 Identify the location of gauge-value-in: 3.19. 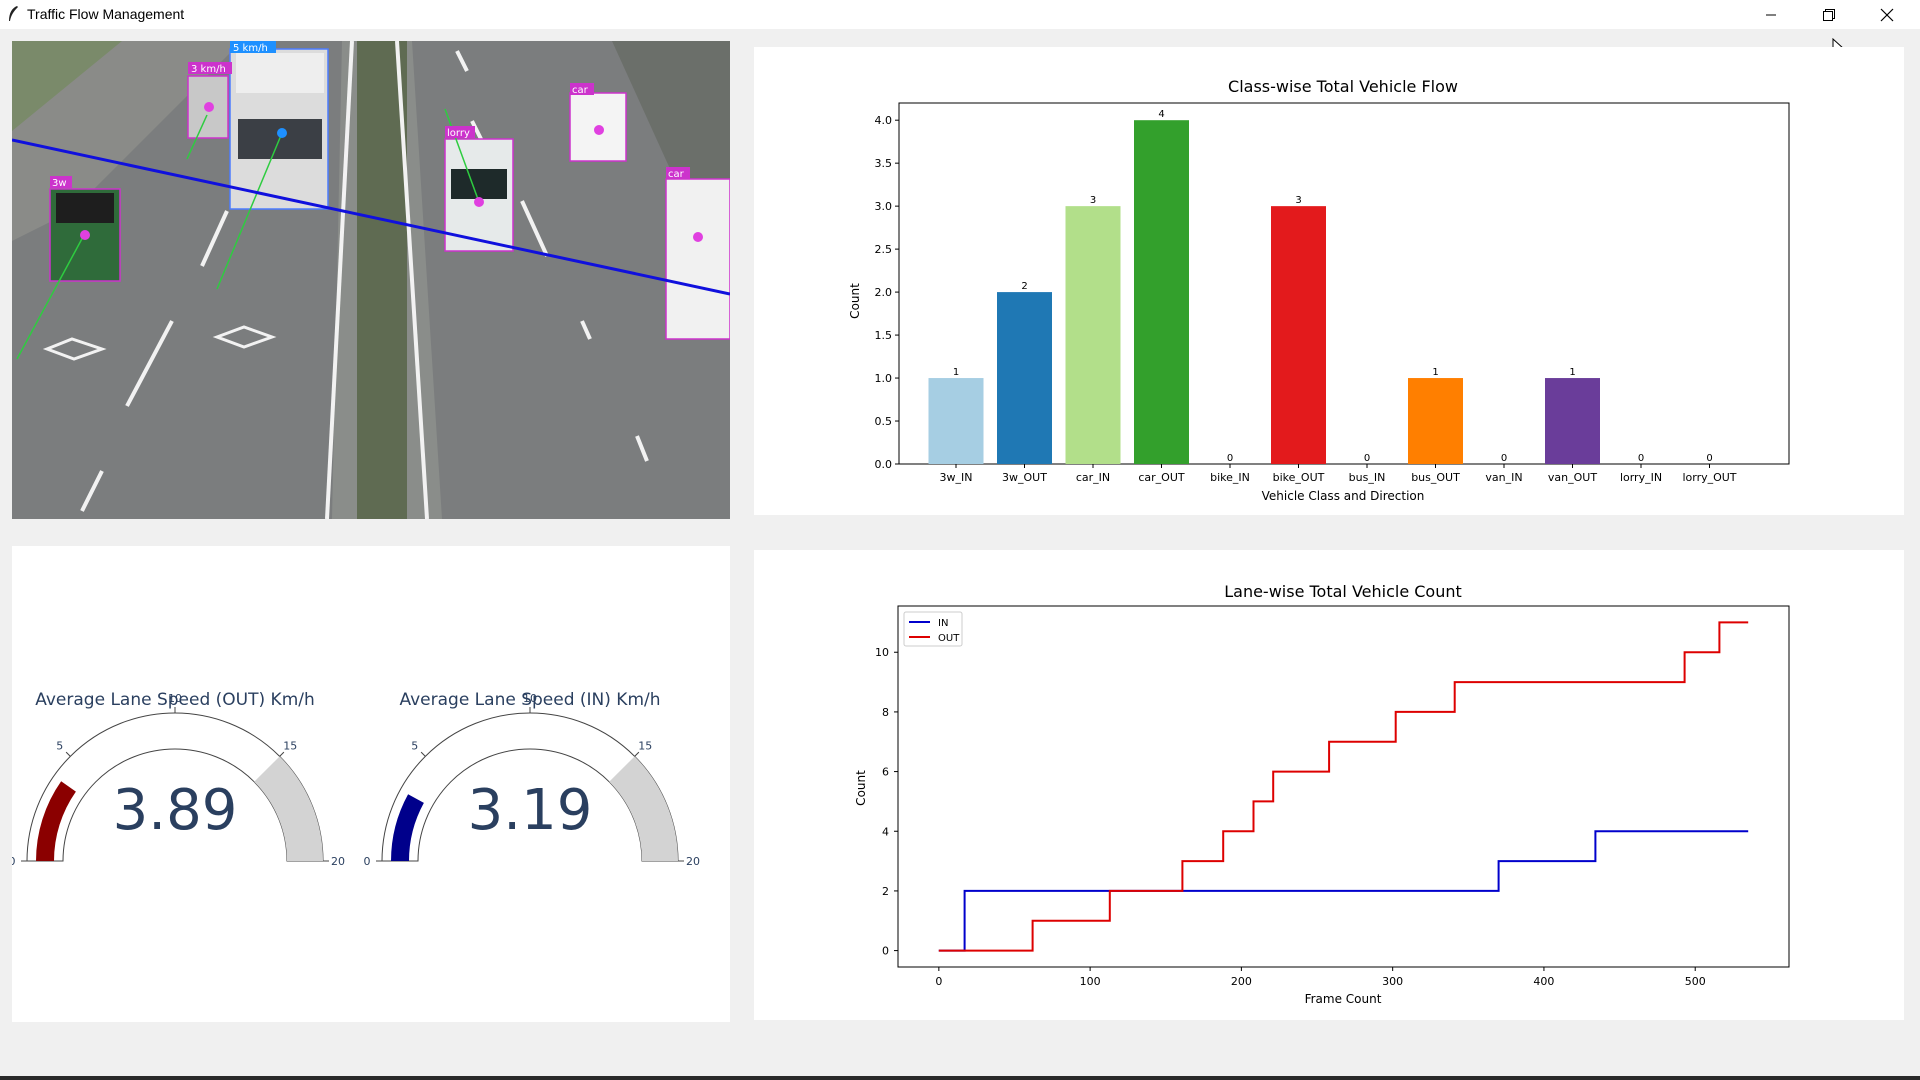
(530, 810).